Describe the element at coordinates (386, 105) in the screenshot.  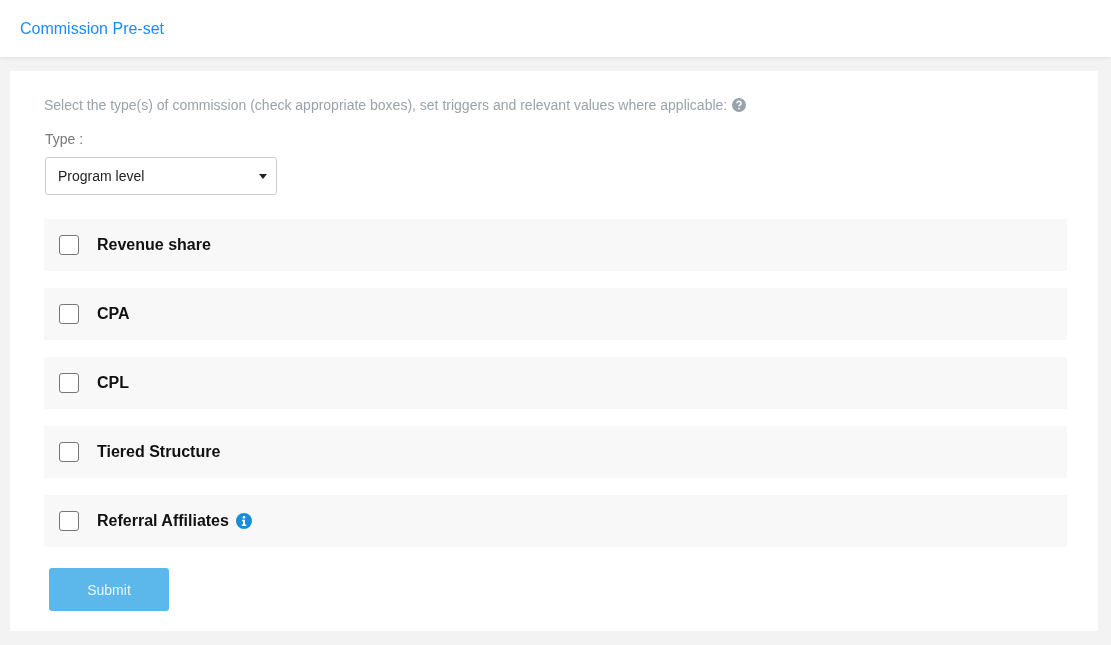
I see `instructions-text: Select the type(s) of commission (check appropriate boxes), set triggers and relevant values where applicable:` at that location.